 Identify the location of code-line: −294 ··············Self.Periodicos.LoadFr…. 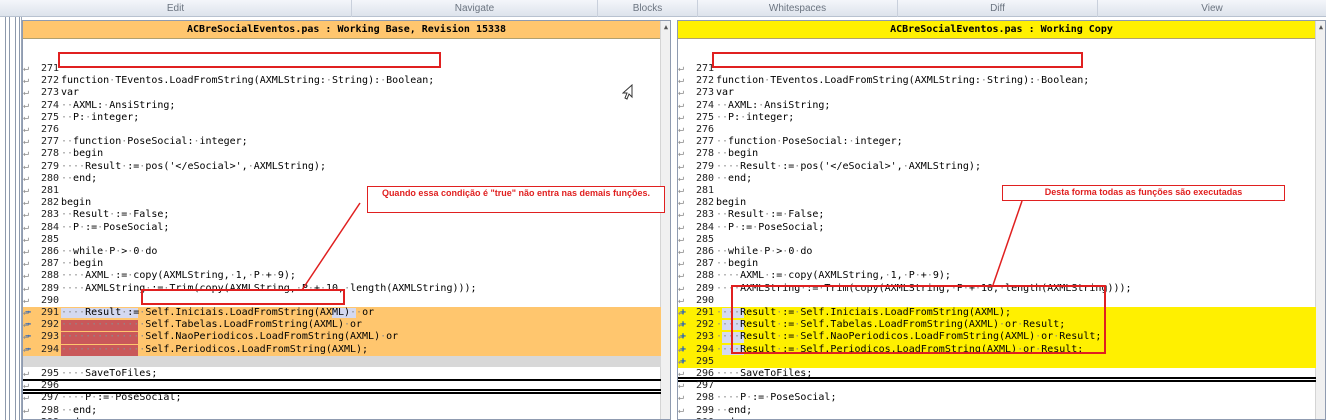
(342, 350).